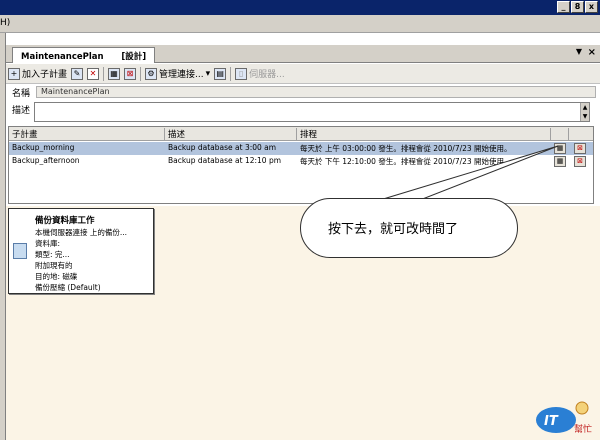  I want to click on callout-text: 按下去，就可改時間了, so click(393, 229).